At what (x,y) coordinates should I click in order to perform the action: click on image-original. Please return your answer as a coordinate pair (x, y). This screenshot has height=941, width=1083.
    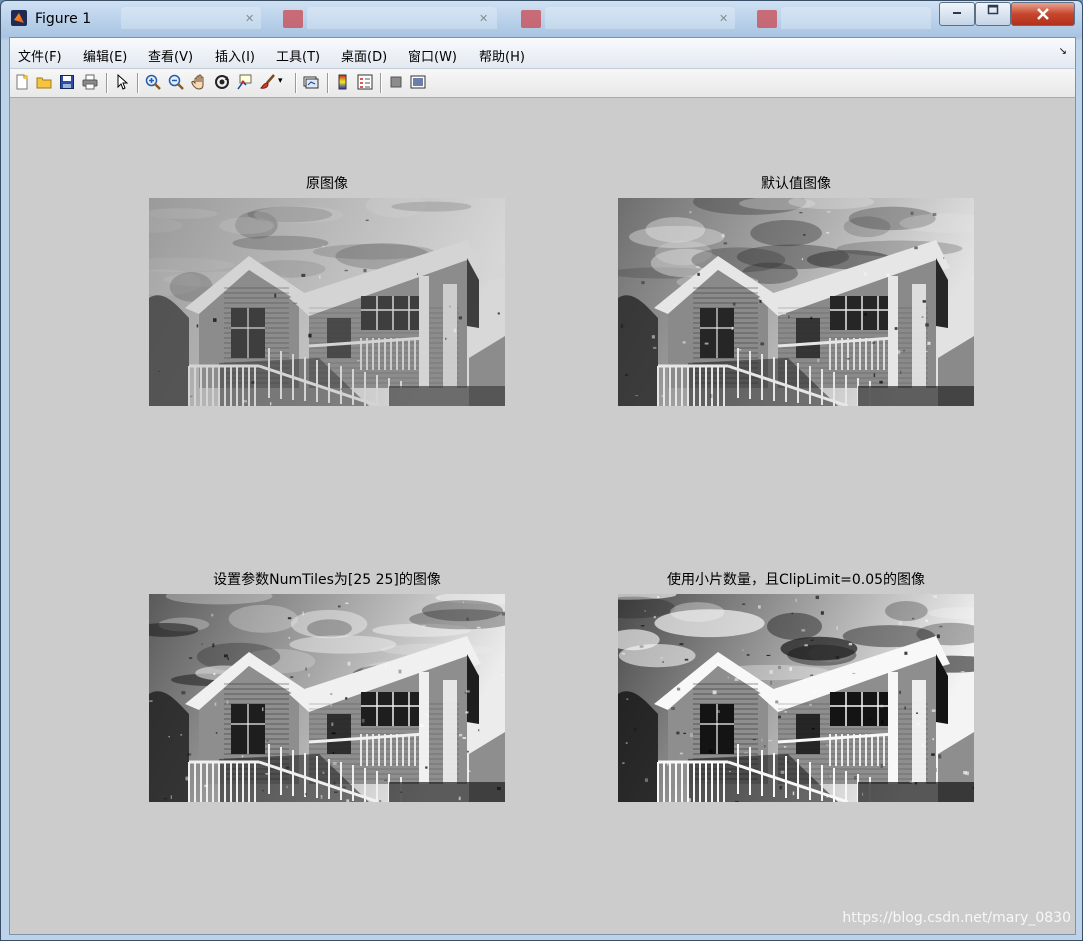
    Looking at the image, I should click on (327, 302).